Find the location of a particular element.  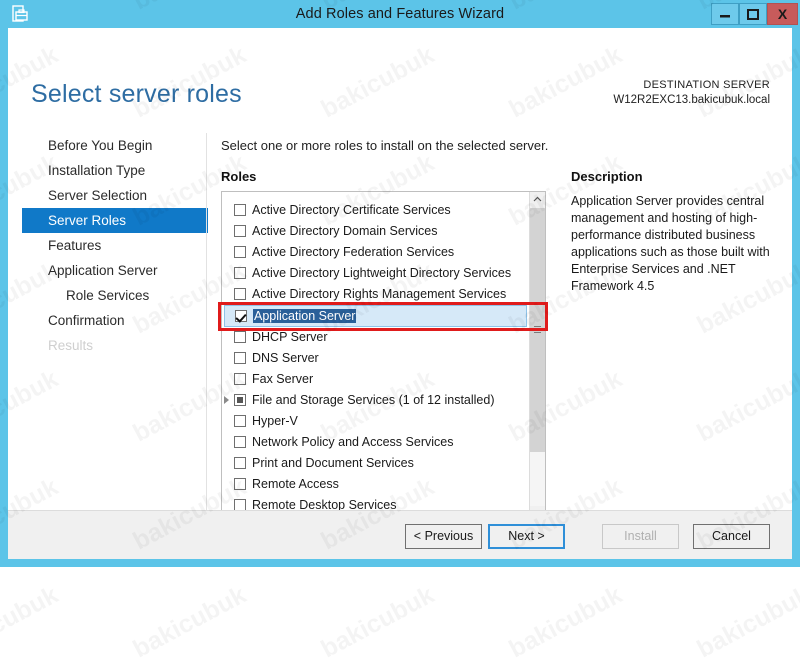

description-title: Description is located at coordinates (607, 176).